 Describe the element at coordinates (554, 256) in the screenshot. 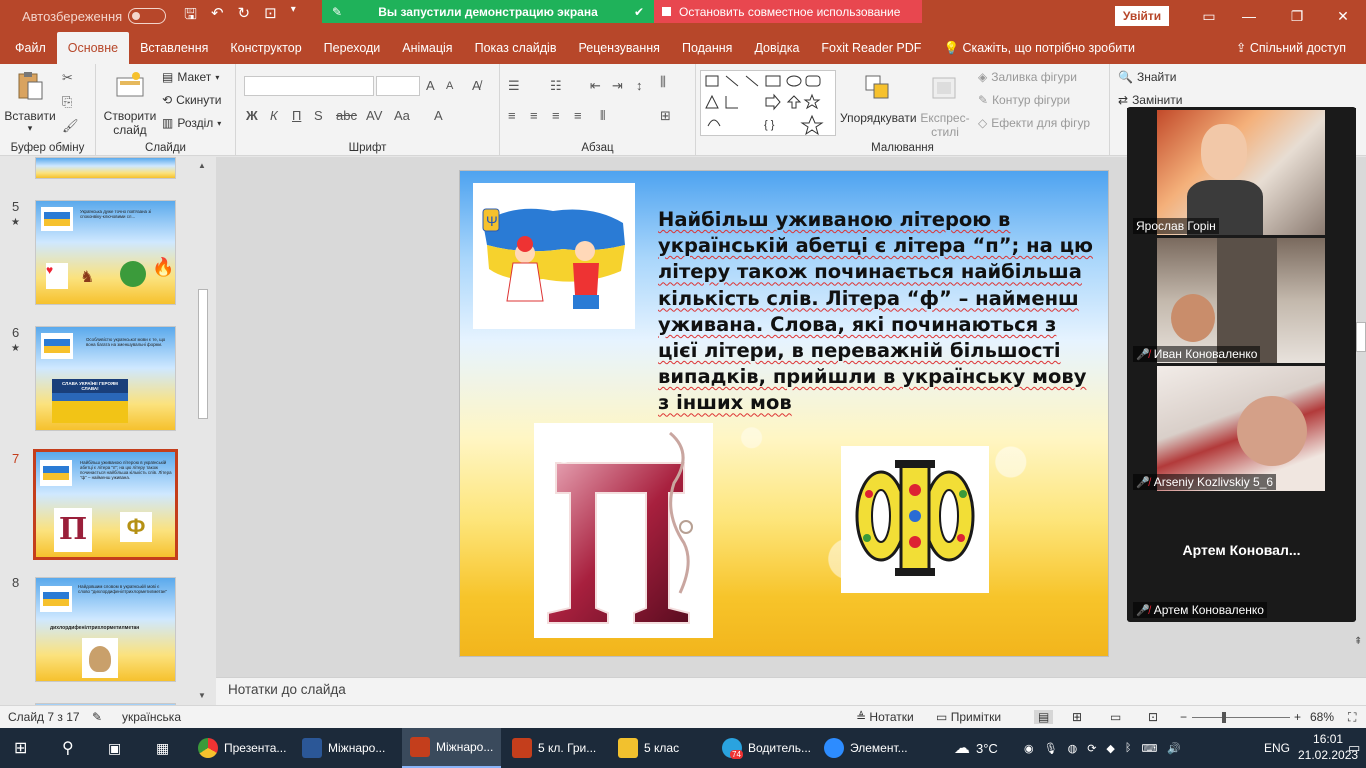

I see `ukraine-map-image: Ψ` at that location.